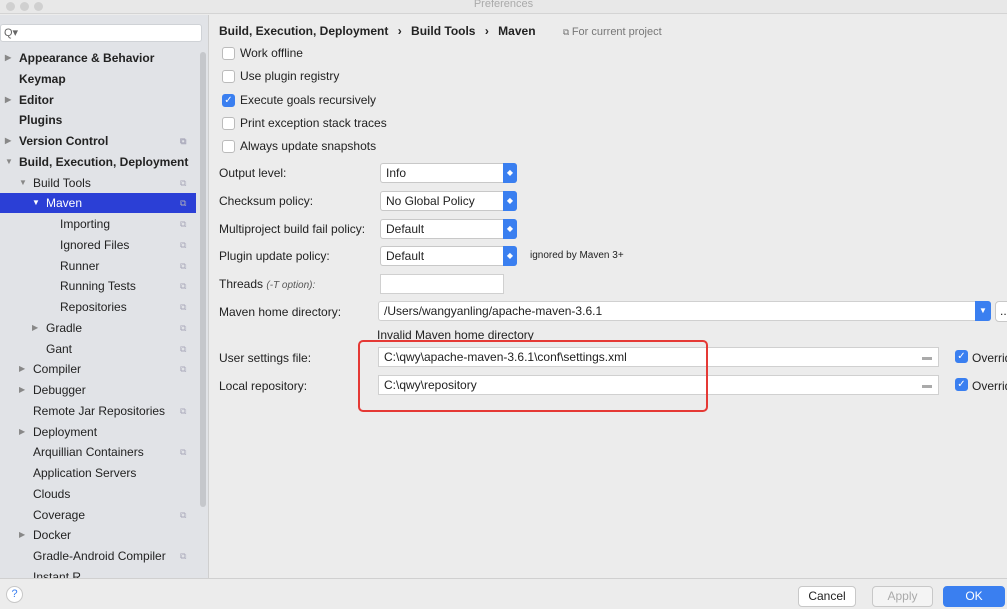 This screenshot has height=609, width=1007. I want to click on sidebar-item: Clouds, so click(98, 494).